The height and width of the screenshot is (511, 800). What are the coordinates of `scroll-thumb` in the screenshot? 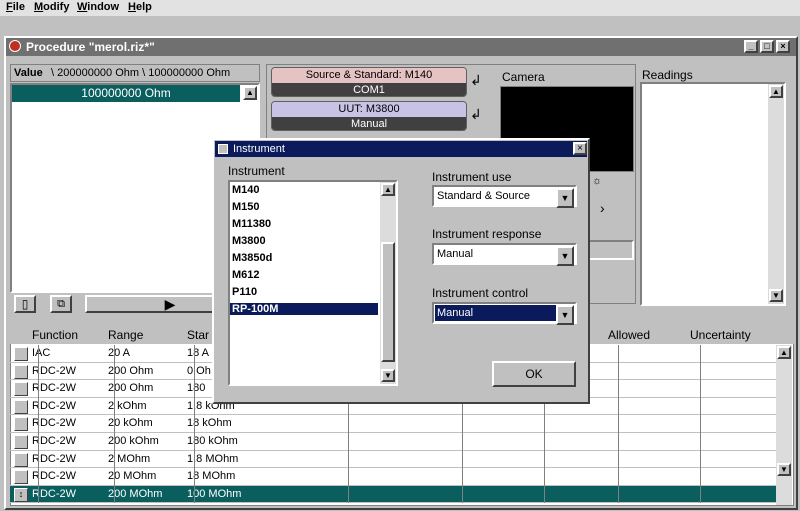 It's located at (388, 302).